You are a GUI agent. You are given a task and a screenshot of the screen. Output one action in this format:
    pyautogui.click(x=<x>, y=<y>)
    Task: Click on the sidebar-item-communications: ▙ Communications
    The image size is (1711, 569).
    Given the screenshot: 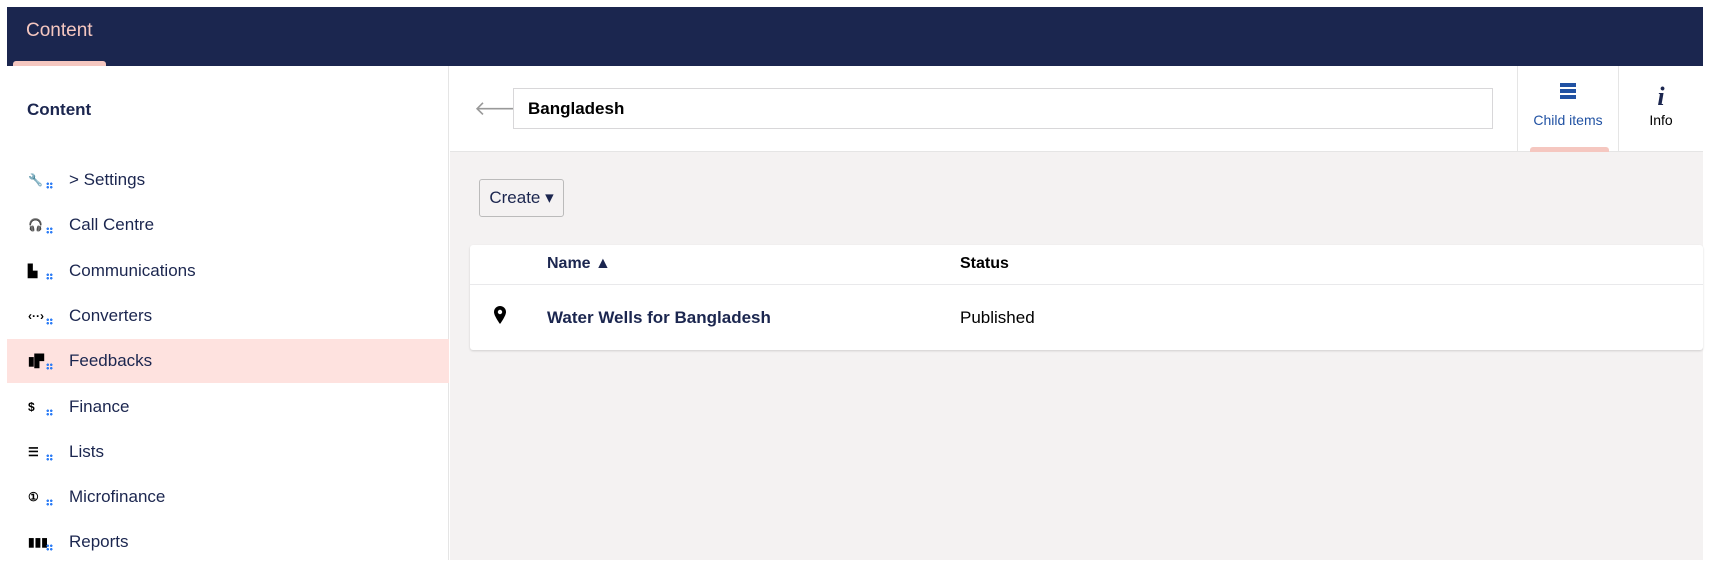 What is the action you would take?
    pyautogui.click(x=228, y=271)
    